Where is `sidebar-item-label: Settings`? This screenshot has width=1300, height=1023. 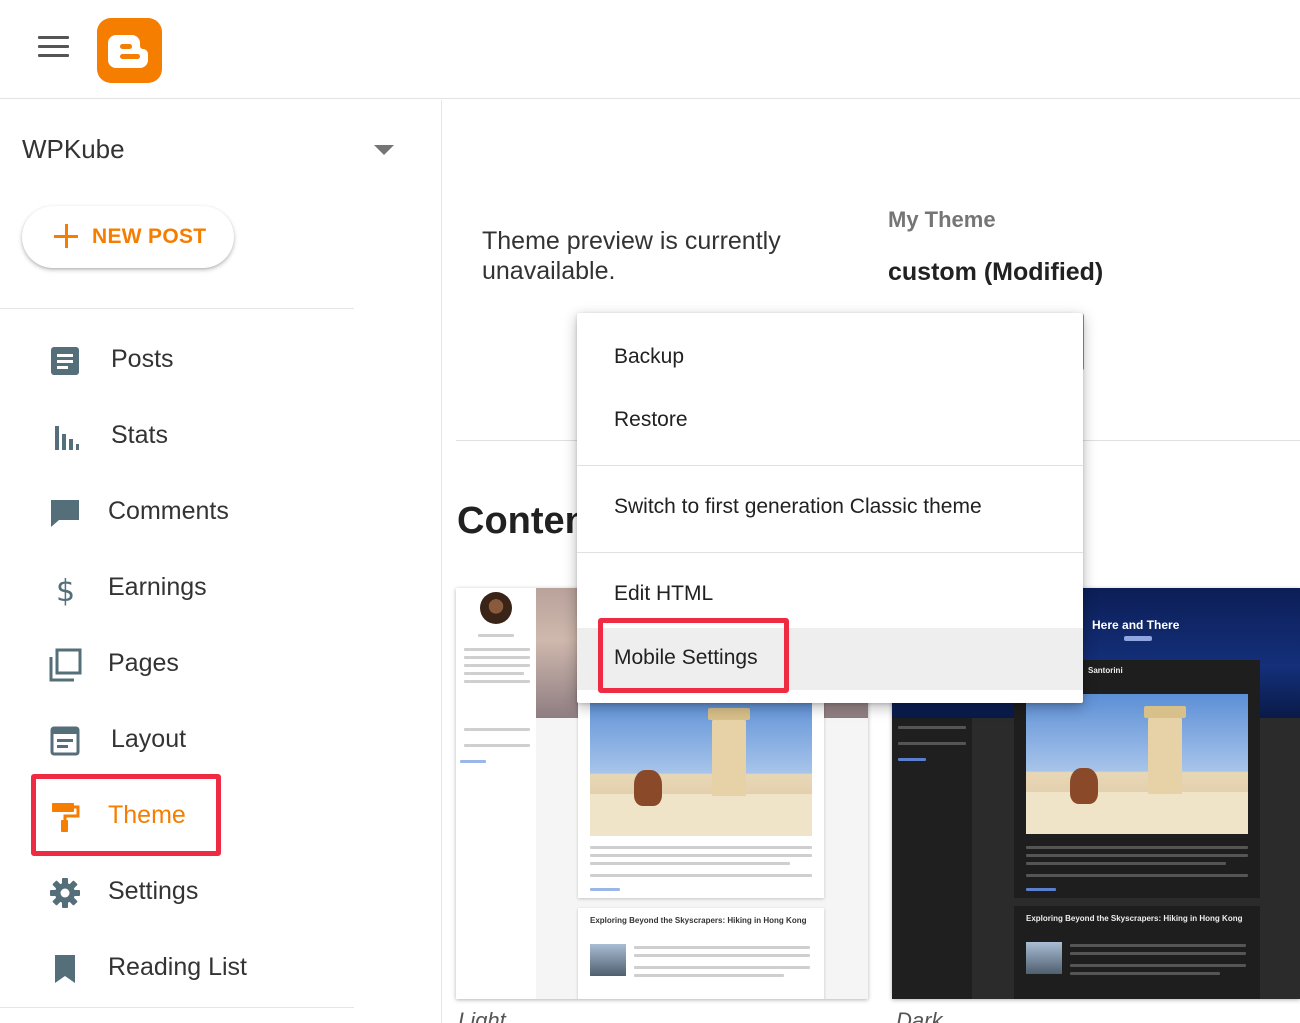 sidebar-item-label: Settings is located at coordinates (153, 891).